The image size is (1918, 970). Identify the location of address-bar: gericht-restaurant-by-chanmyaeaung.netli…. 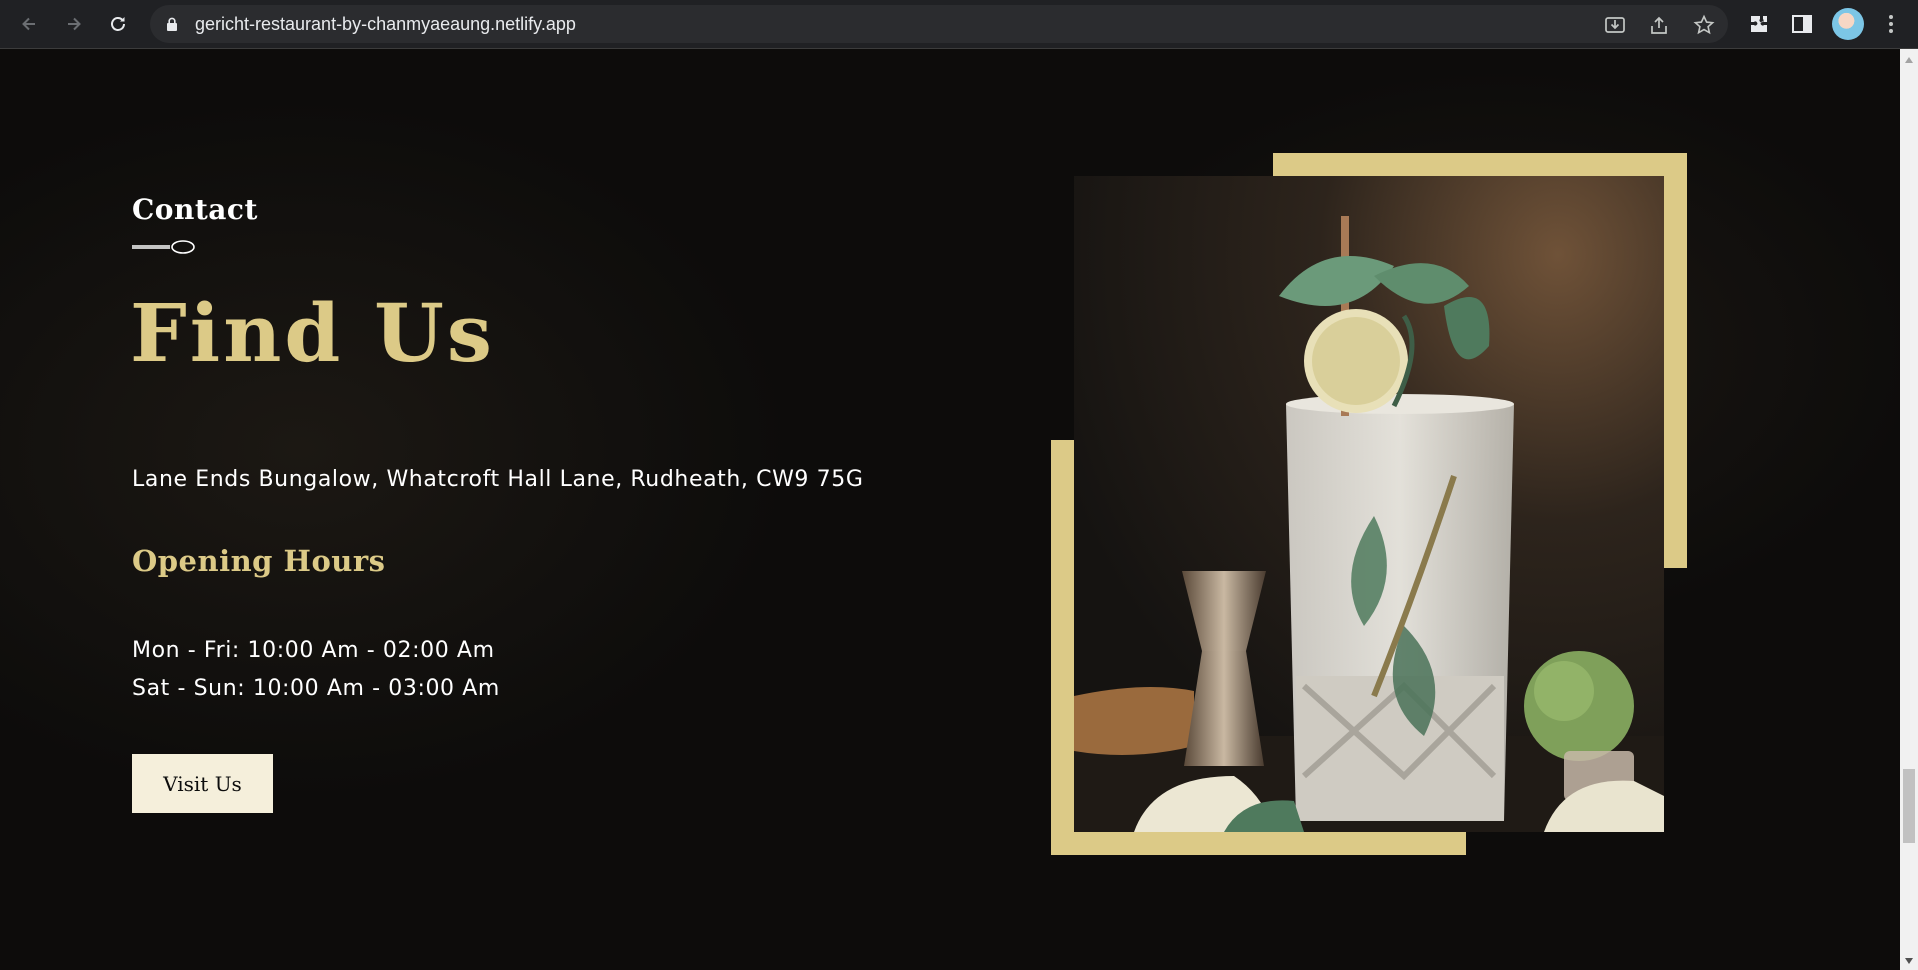
(939, 24).